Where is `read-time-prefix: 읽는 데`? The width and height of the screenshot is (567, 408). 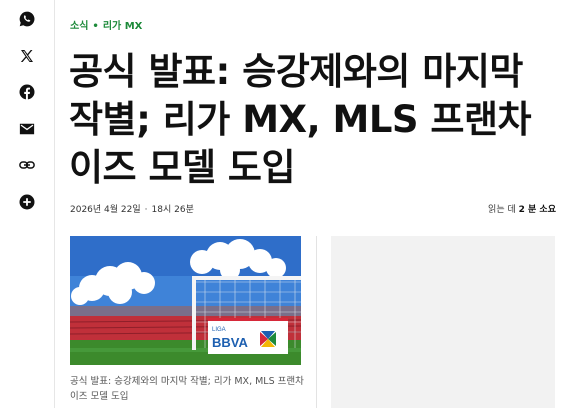 read-time-prefix: 읽는 데 is located at coordinates (502, 210).